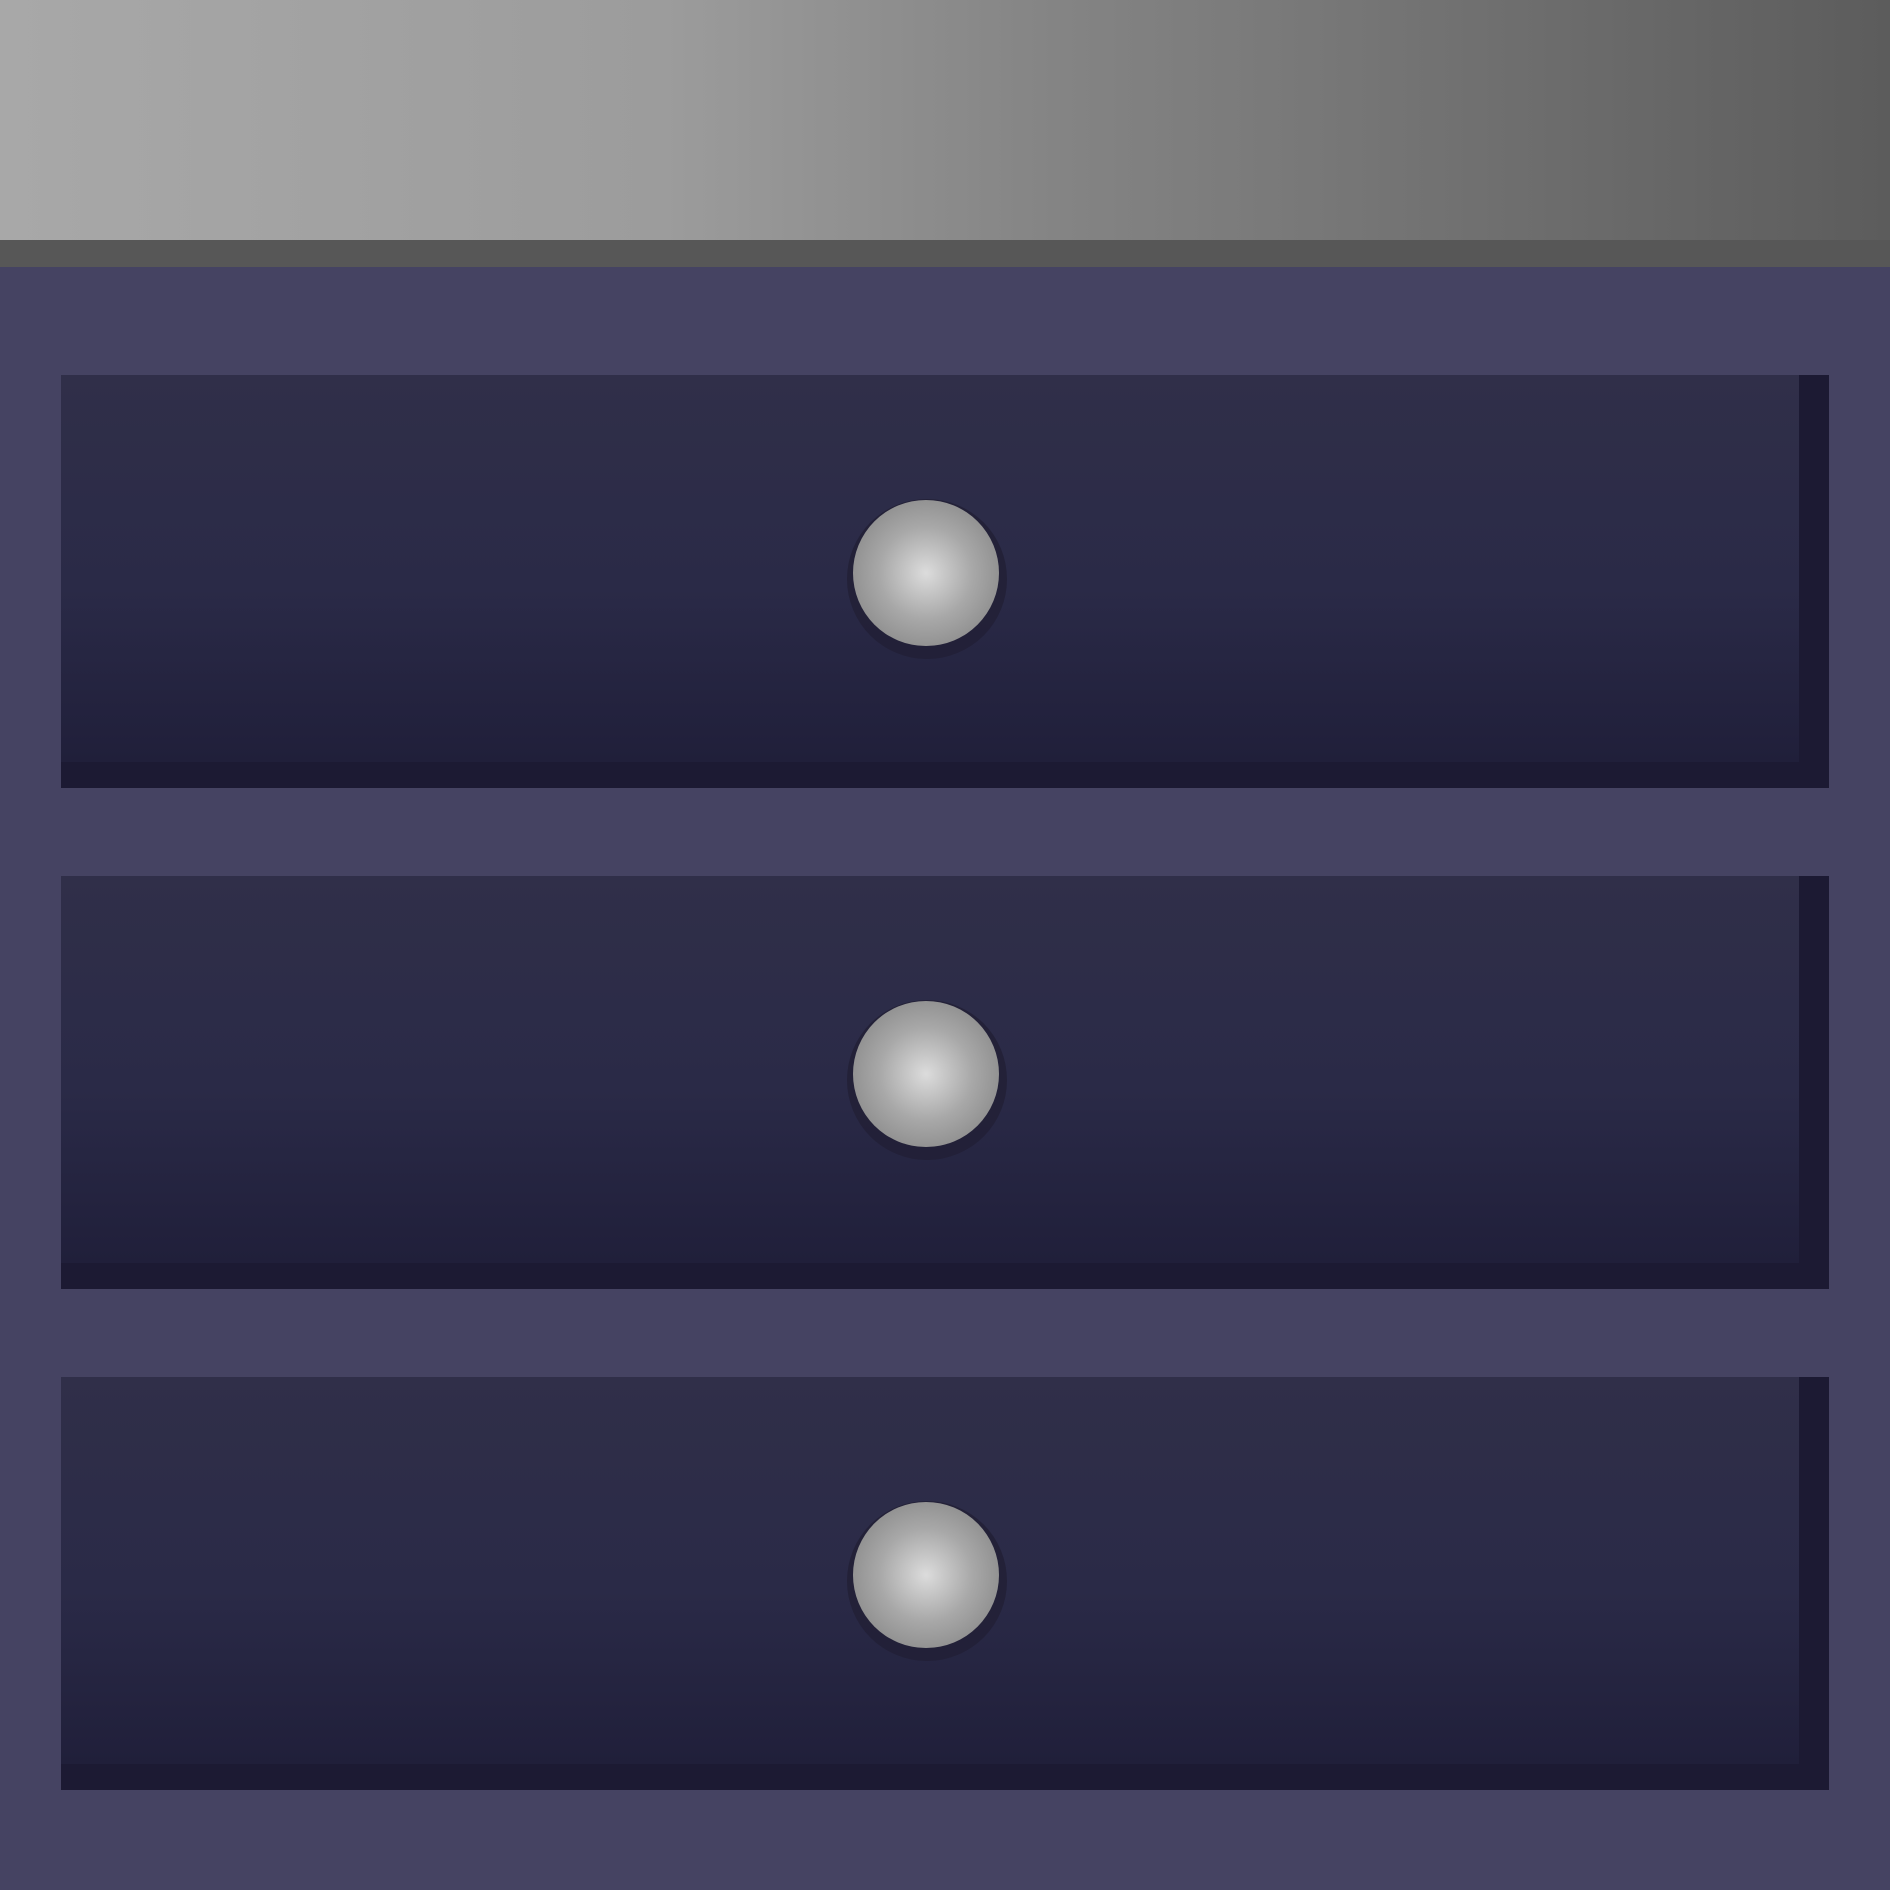 This screenshot has height=1890, width=1890. I want to click on dresser-top-panel, so click(945, 120).